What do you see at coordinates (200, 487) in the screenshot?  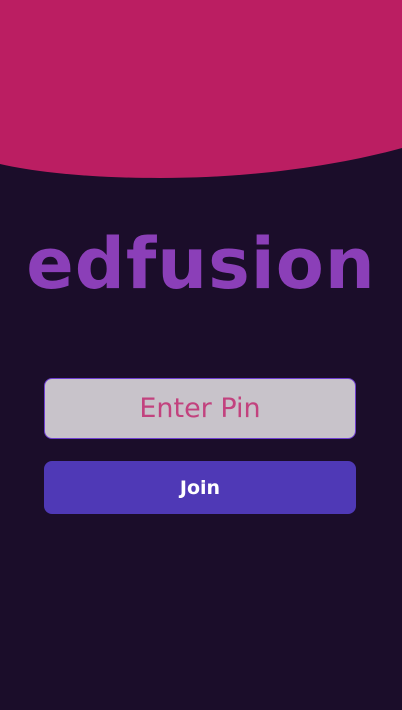 I see `join-button: Join` at bounding box center [200, 487].